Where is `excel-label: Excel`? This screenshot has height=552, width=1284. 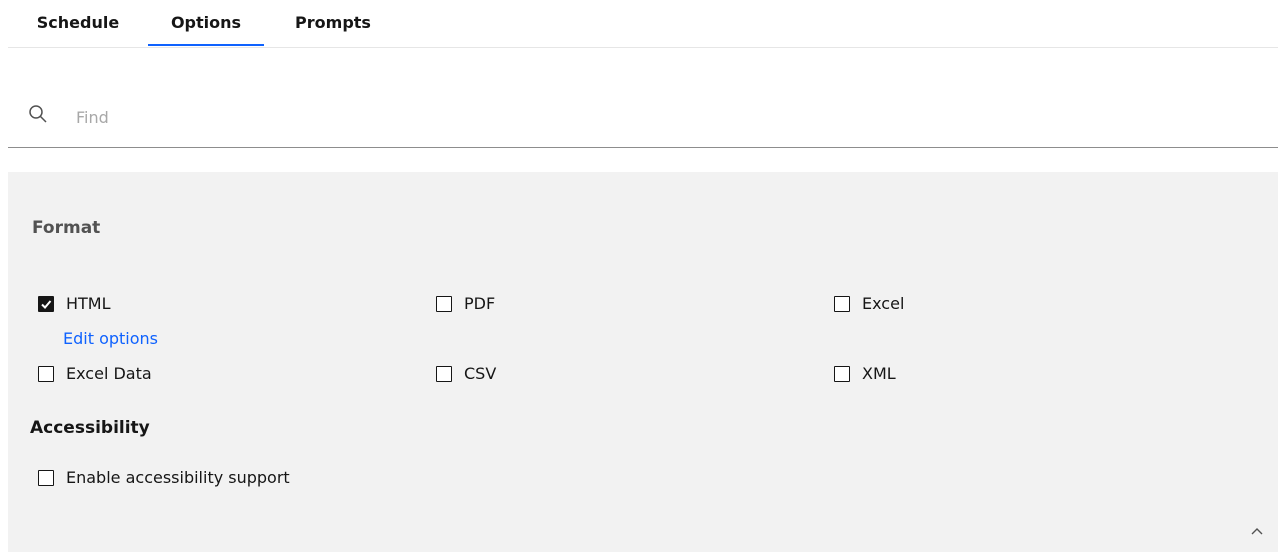 excel-label: Excel is located at coordinates (883, 303).